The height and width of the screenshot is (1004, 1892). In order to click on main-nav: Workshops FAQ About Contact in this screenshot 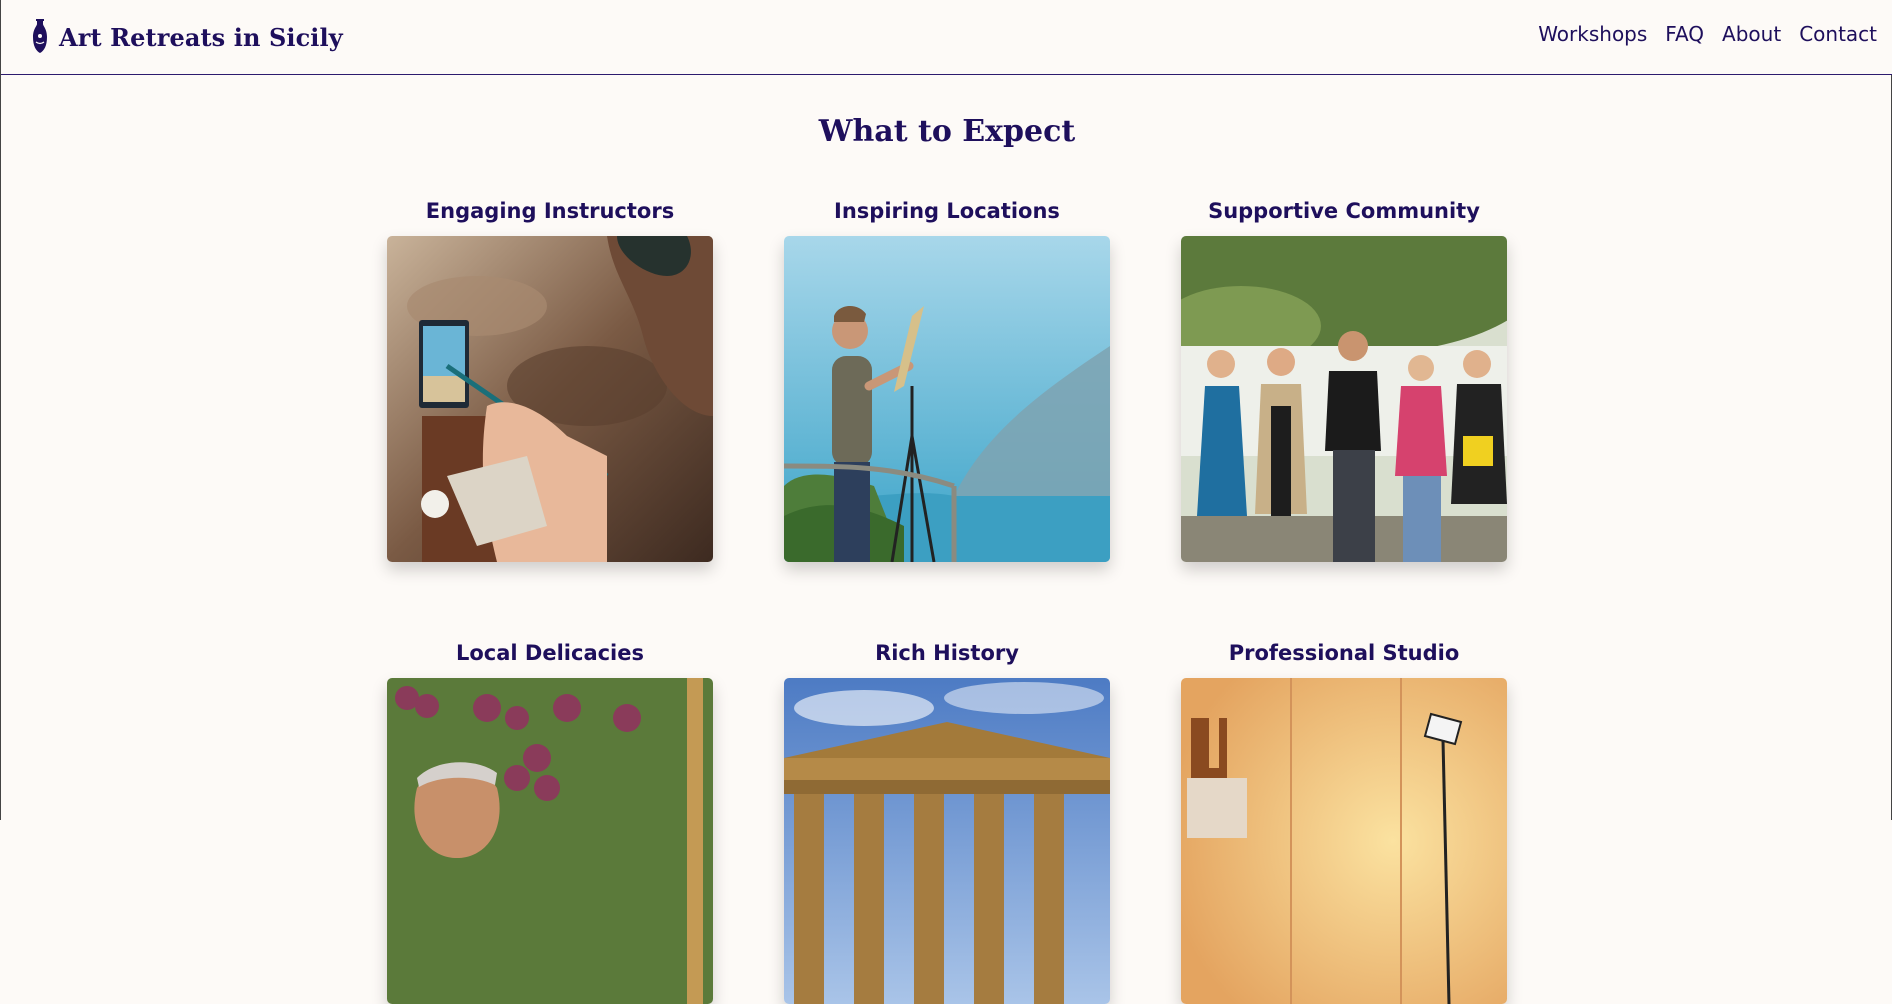, I will do `click(1698, 34)`.